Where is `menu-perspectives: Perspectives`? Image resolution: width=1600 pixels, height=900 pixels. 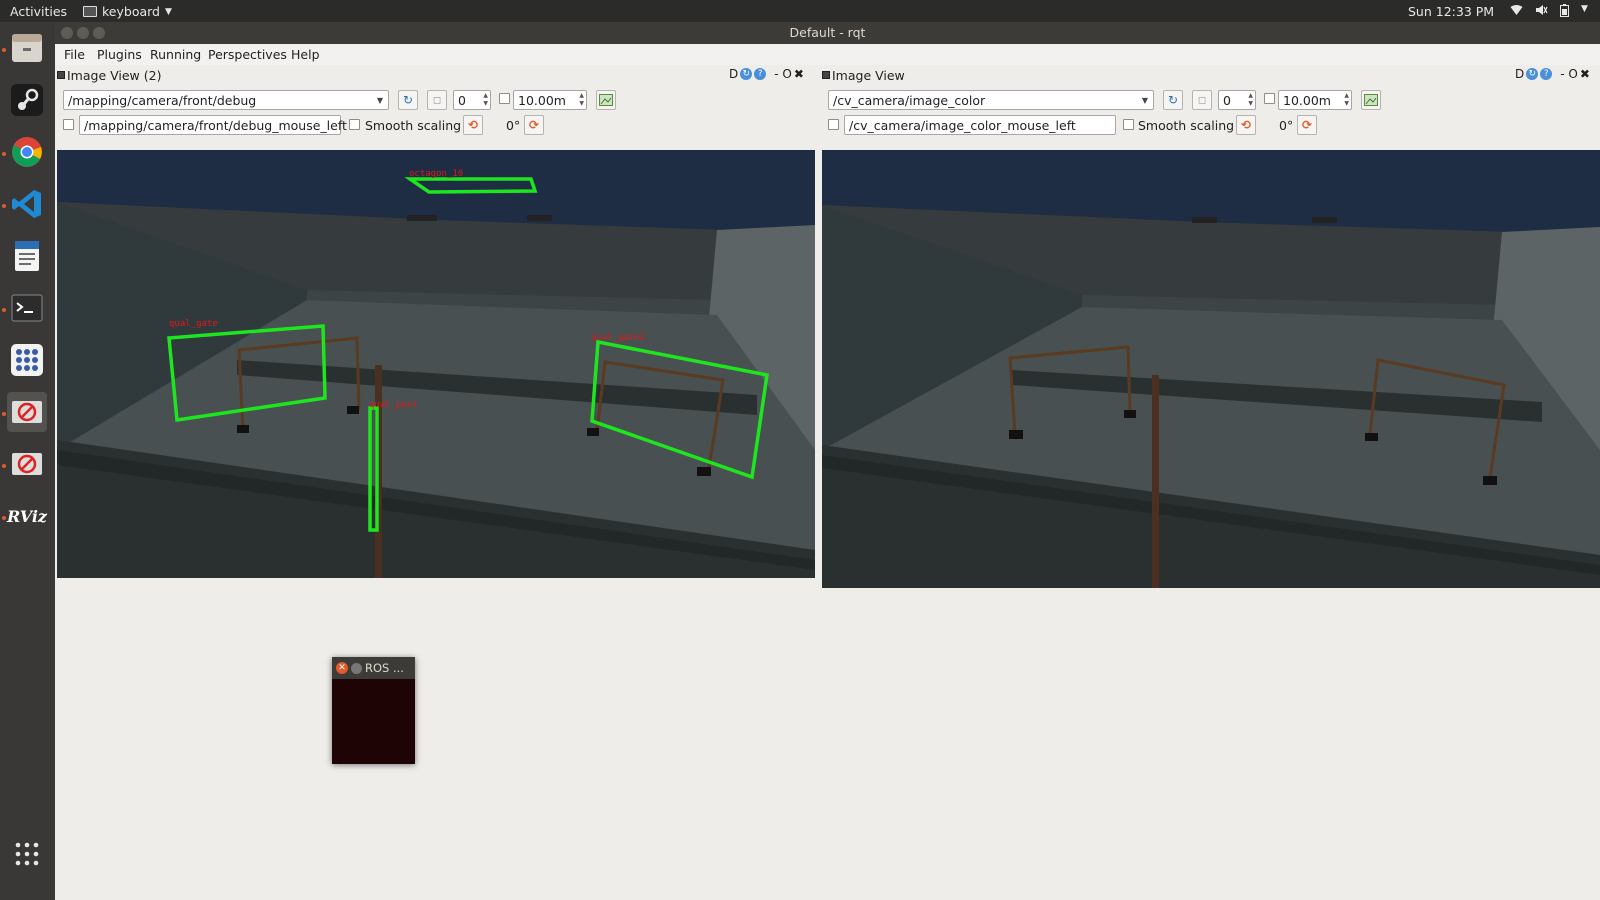 menu-perspectives: Perspectives is located at coordinates (247, 54).